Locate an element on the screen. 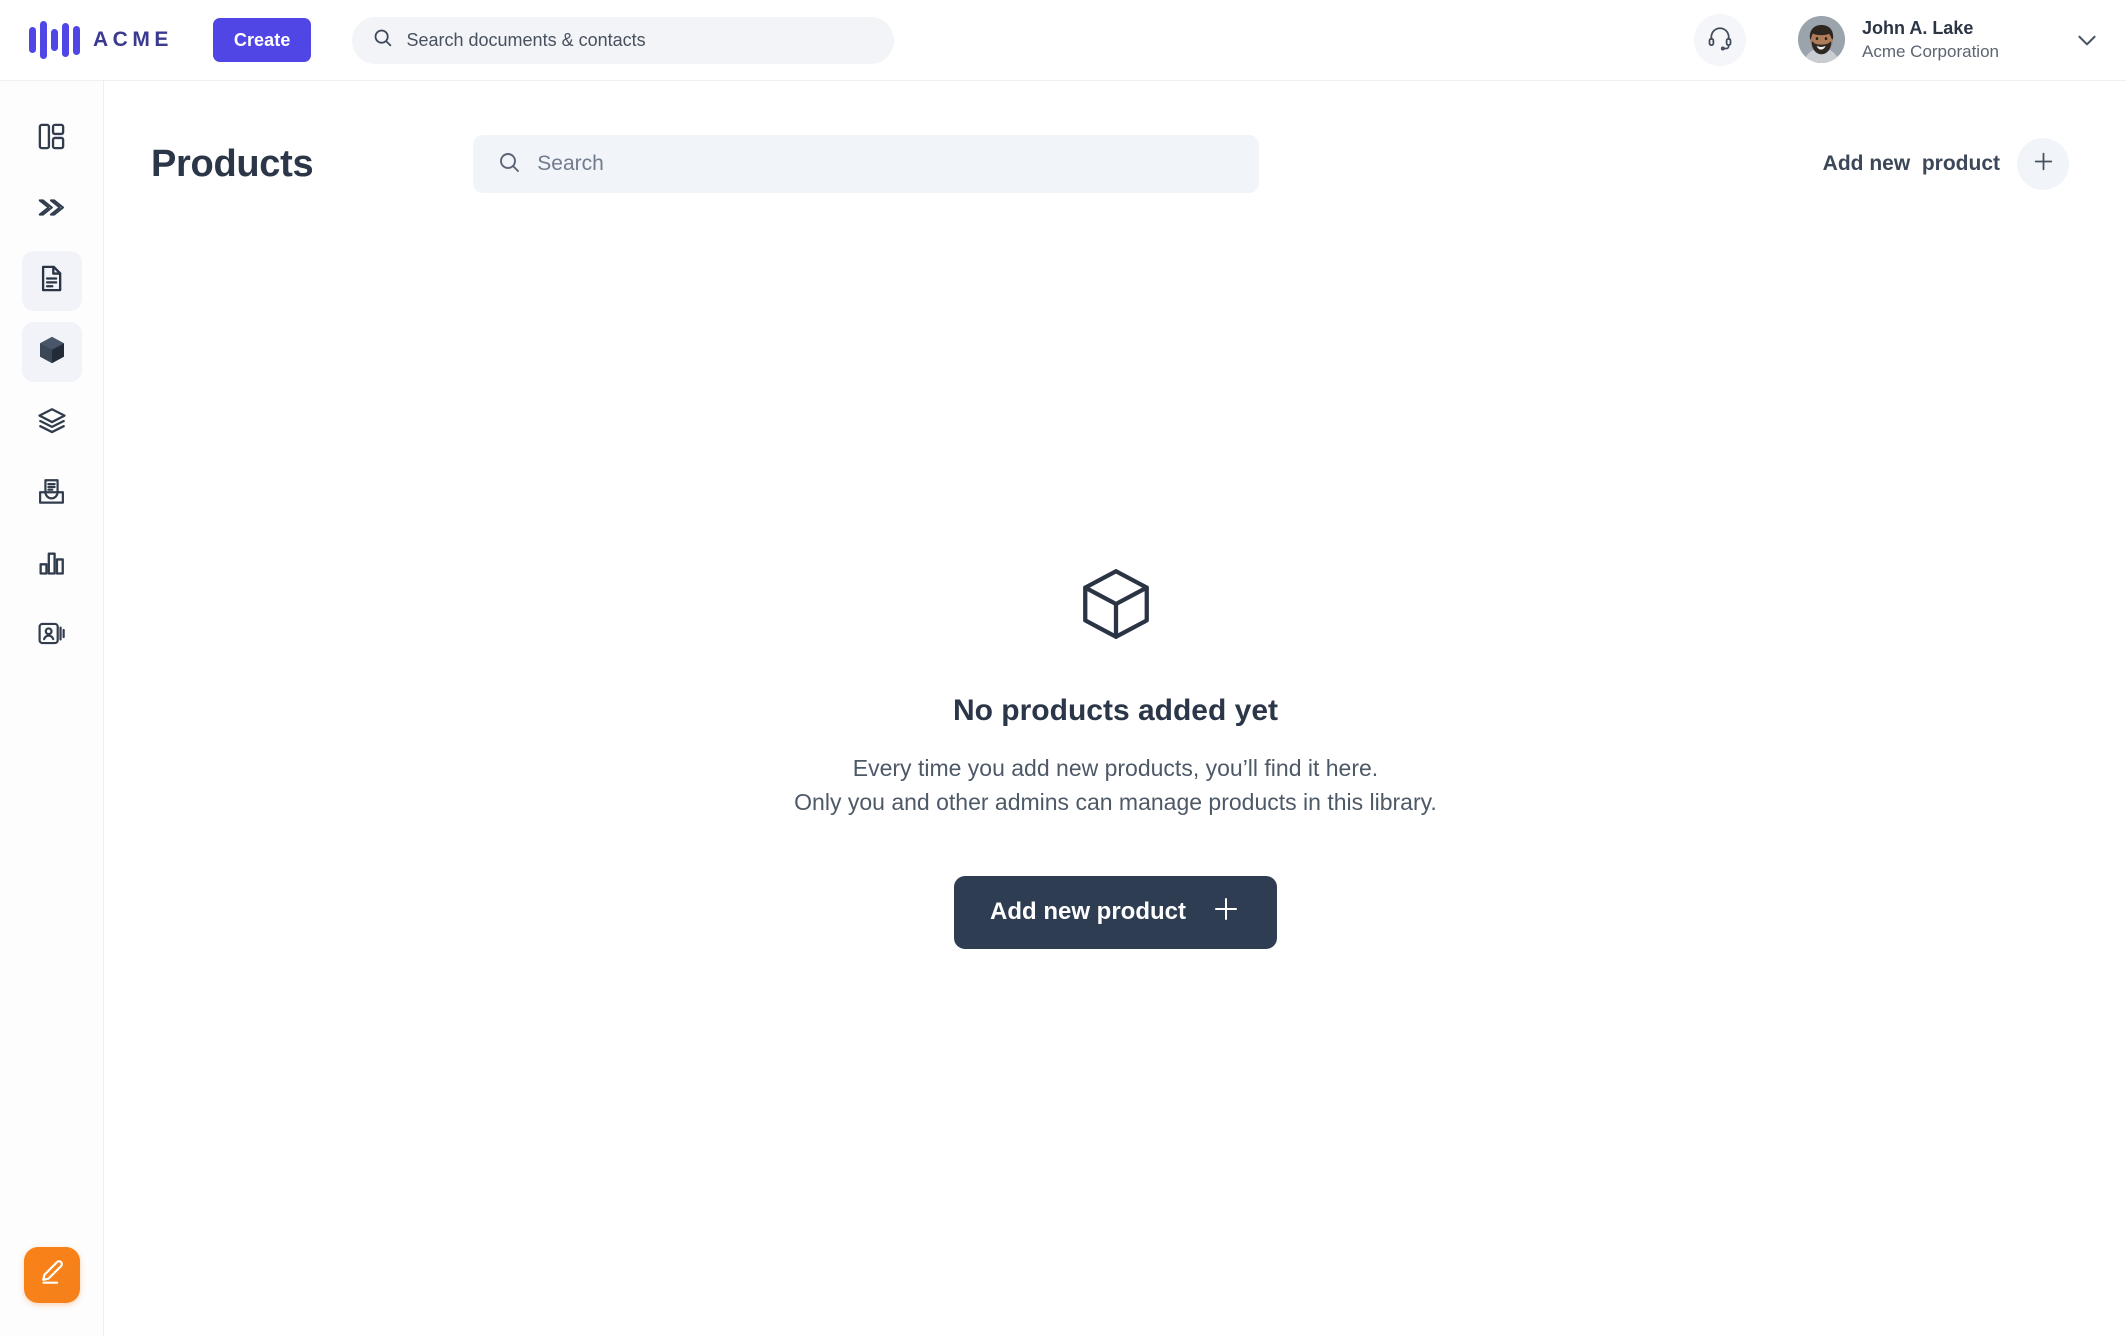  global-search-input is located at coordinates (640, 40).